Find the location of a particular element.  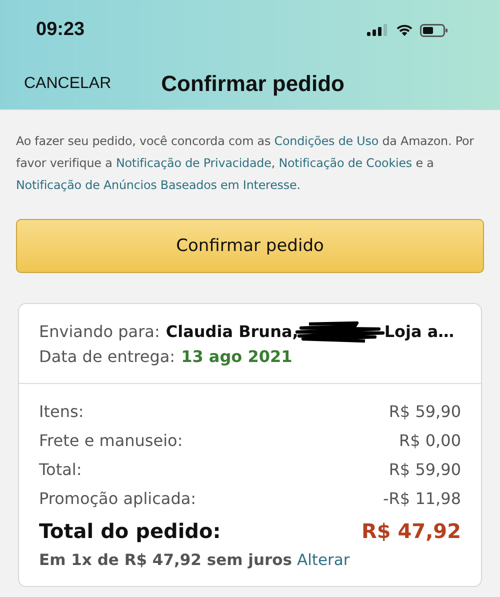

delivery-date: 13 ago 2021 is located at coordinates (236, 357).